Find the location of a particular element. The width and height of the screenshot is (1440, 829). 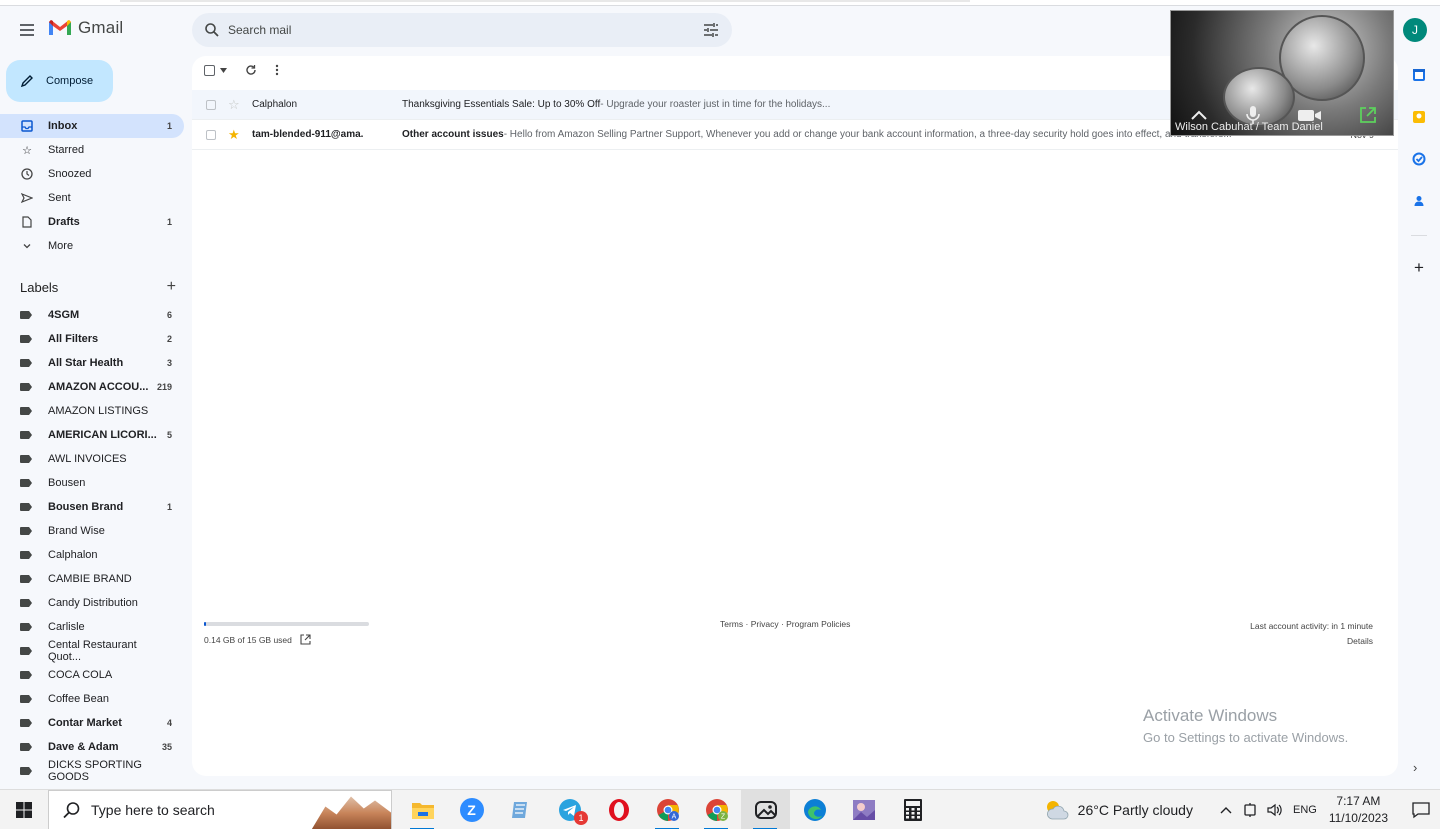

label-count: 5 is located at coordinates (169, 435).